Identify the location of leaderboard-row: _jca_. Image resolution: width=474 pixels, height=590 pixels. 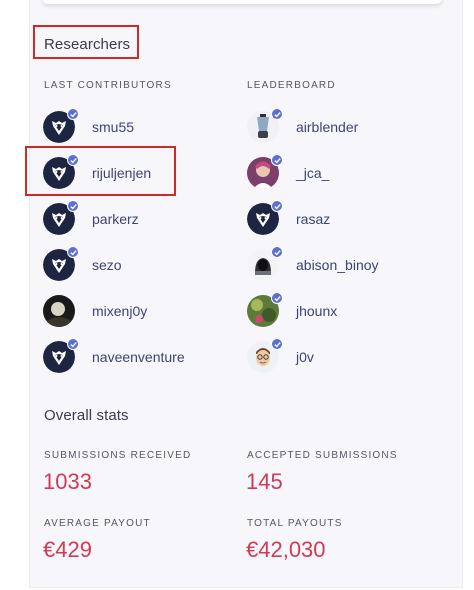
(313, 173).